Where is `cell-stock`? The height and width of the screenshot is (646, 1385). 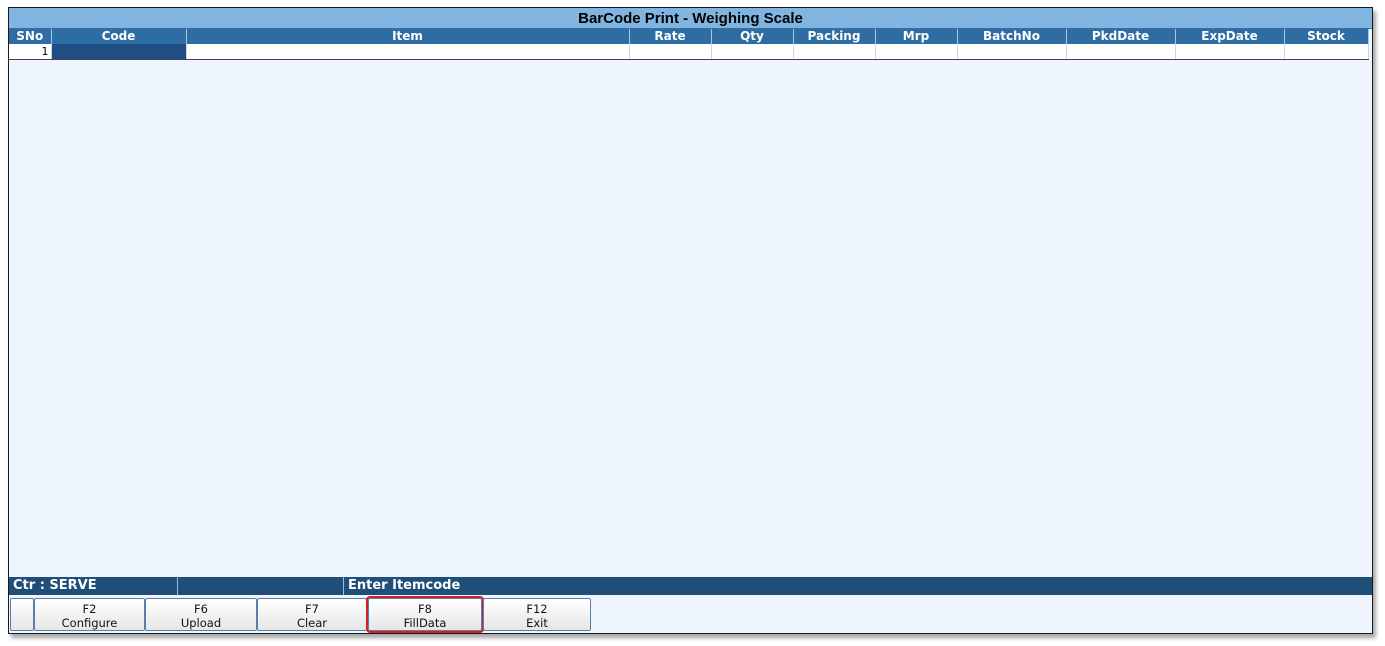 cell-stock is located at coordinates (1326, 52).